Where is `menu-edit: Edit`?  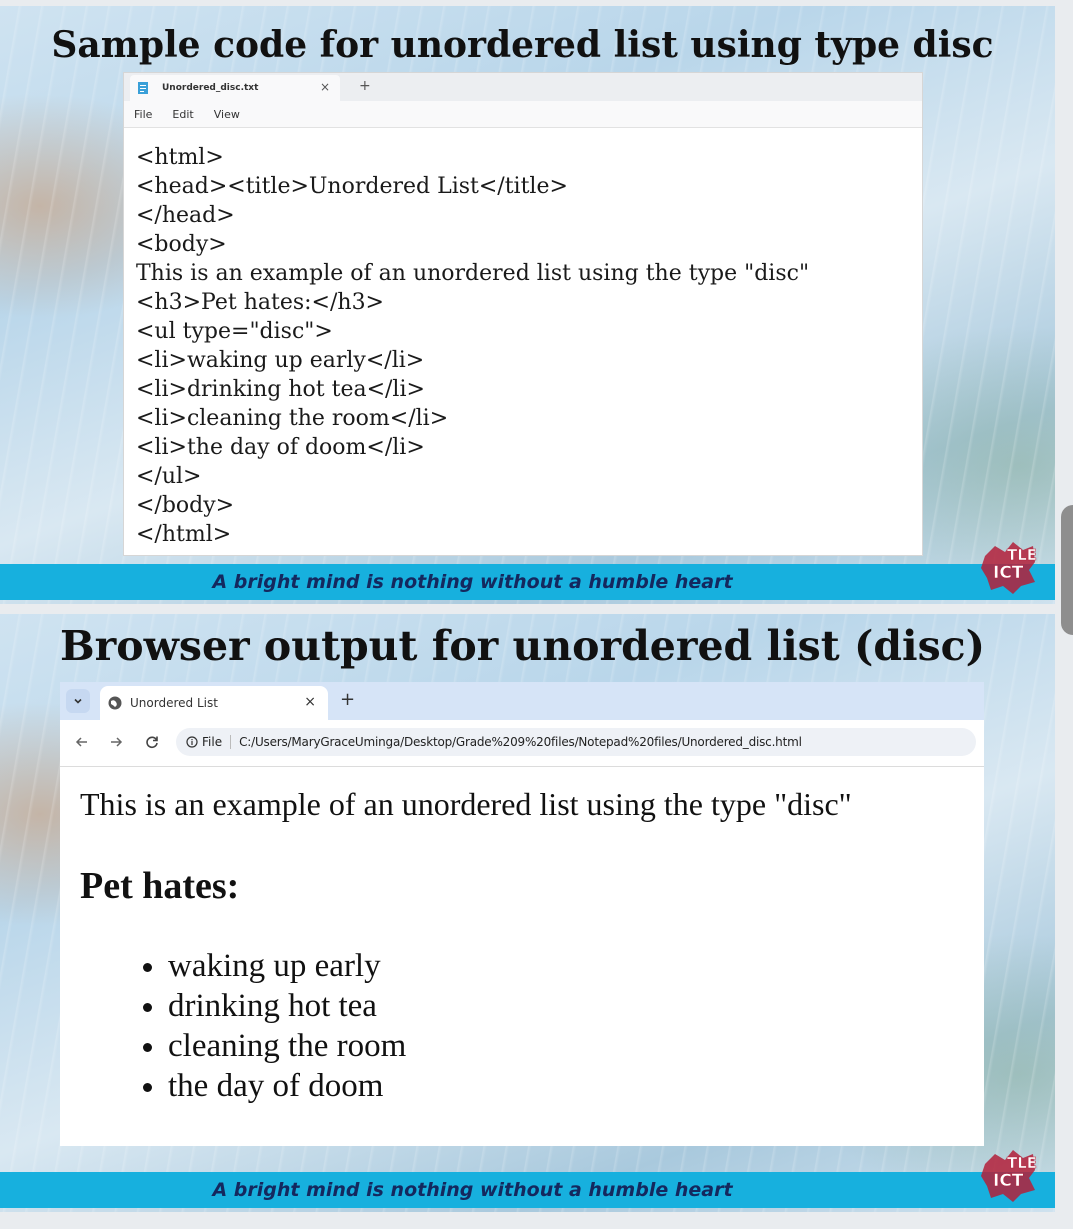 menu-edit: Edit is located at coordinates (182, 114).